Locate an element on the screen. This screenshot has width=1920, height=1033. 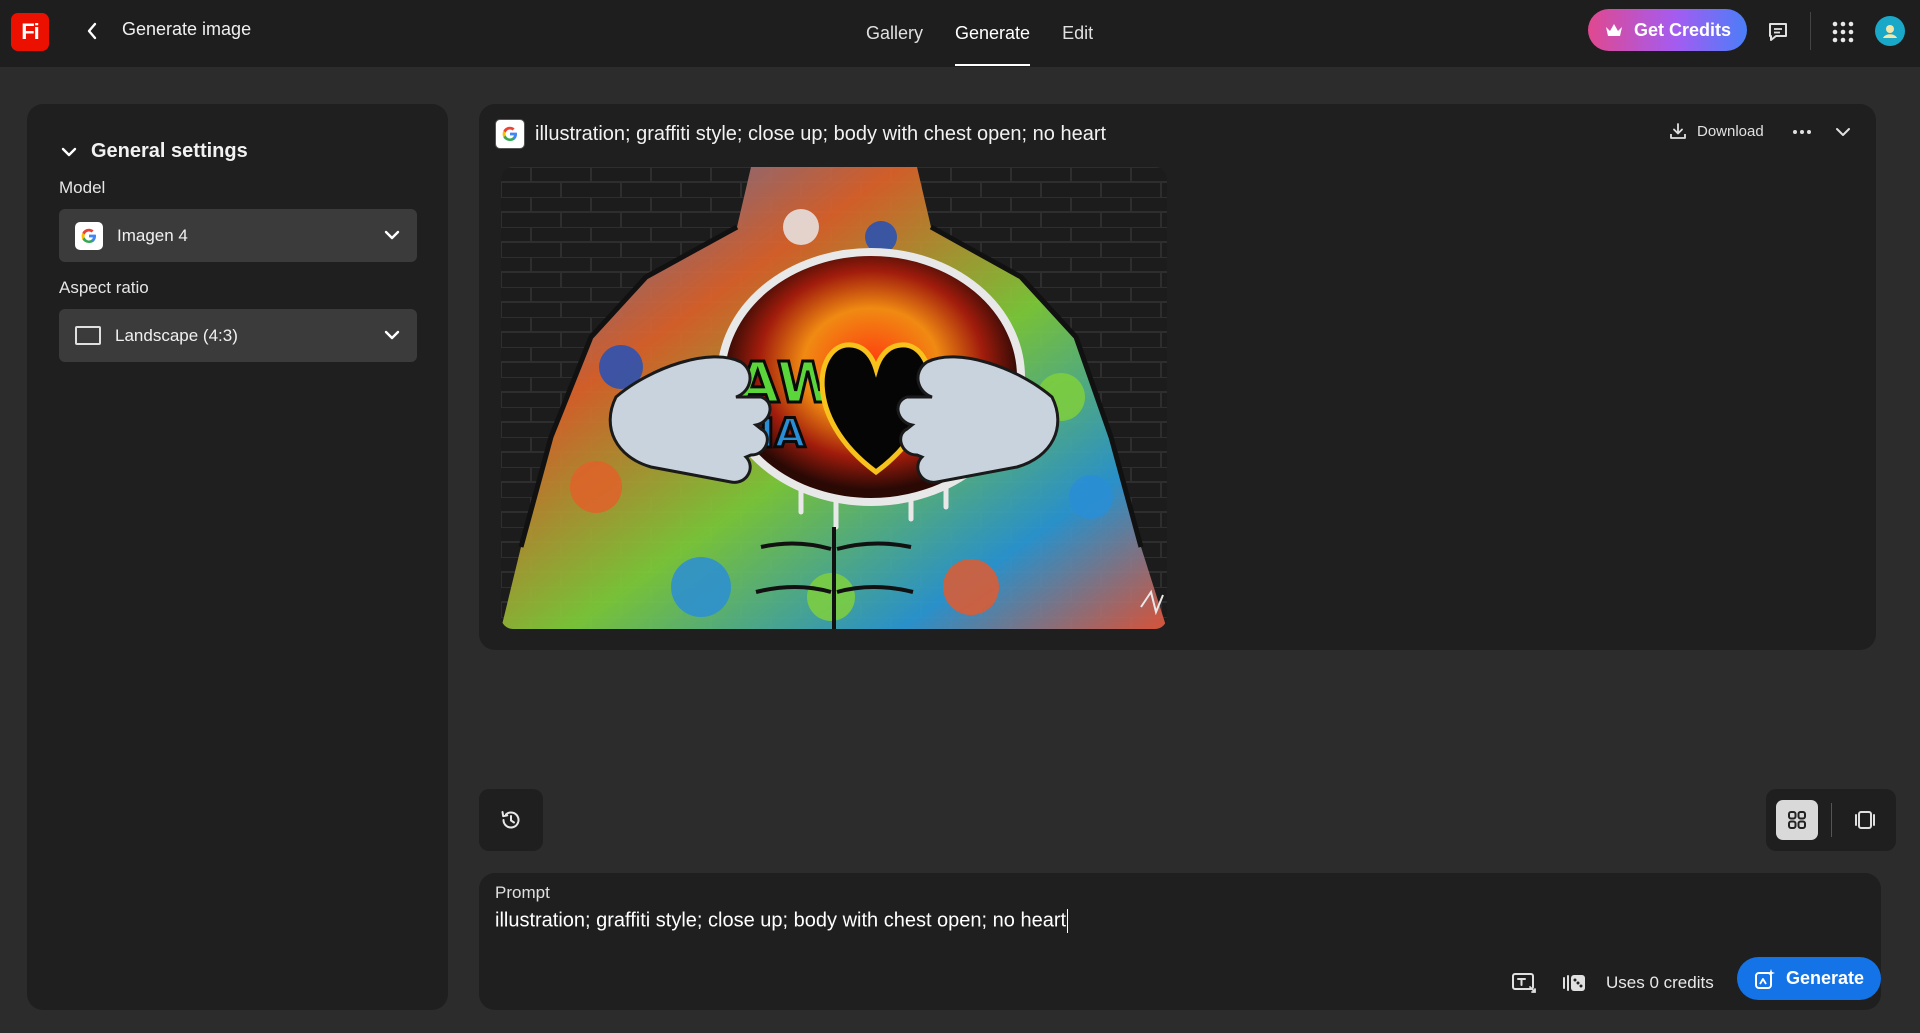
avatar-icon is located at coordinates (1890, 31).